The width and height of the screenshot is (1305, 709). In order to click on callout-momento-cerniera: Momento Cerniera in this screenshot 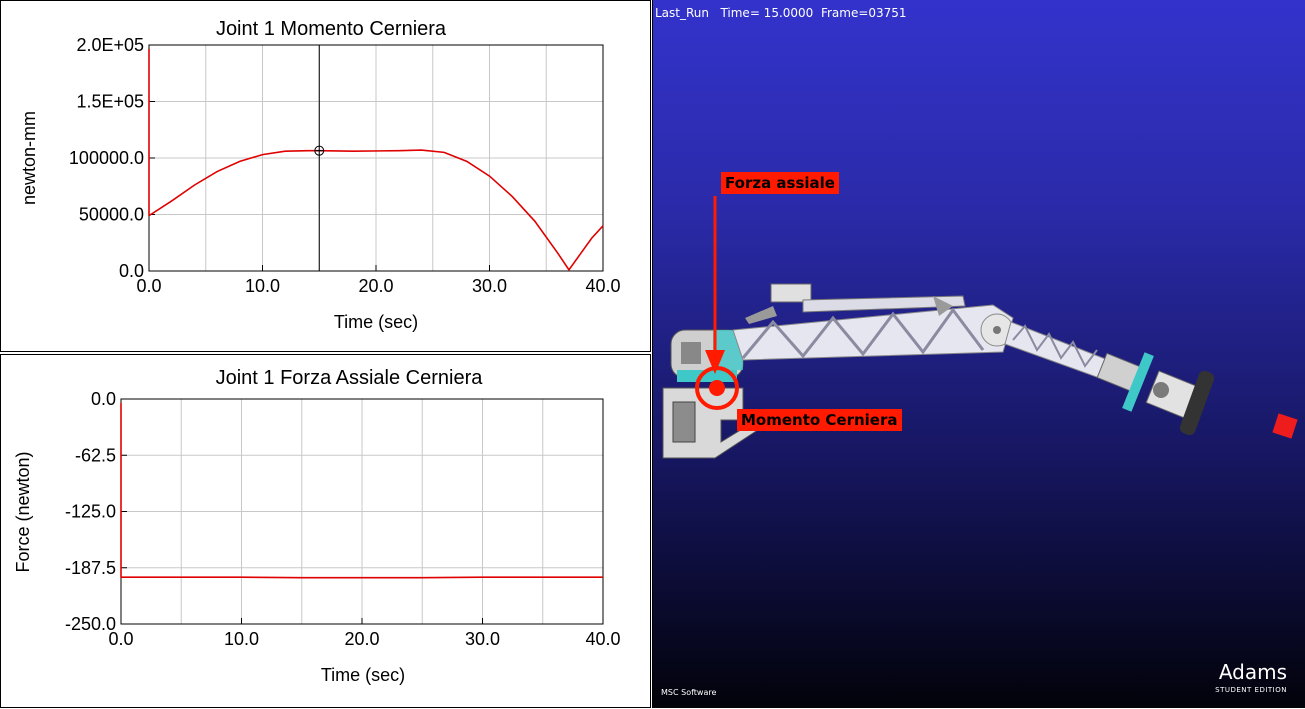, I will do `click(819, 420)`.